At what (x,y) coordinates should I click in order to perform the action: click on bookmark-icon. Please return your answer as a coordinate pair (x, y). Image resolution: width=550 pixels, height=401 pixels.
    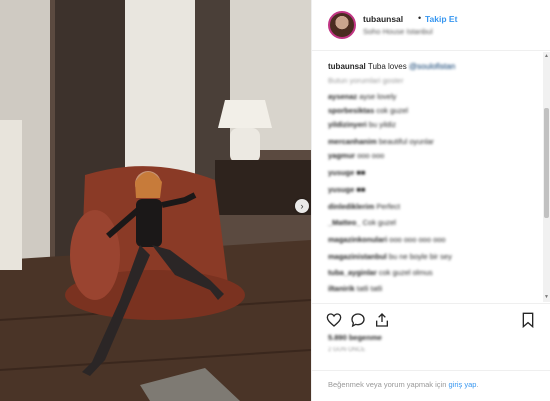
    Looking at the image, I should click on (528, 320).